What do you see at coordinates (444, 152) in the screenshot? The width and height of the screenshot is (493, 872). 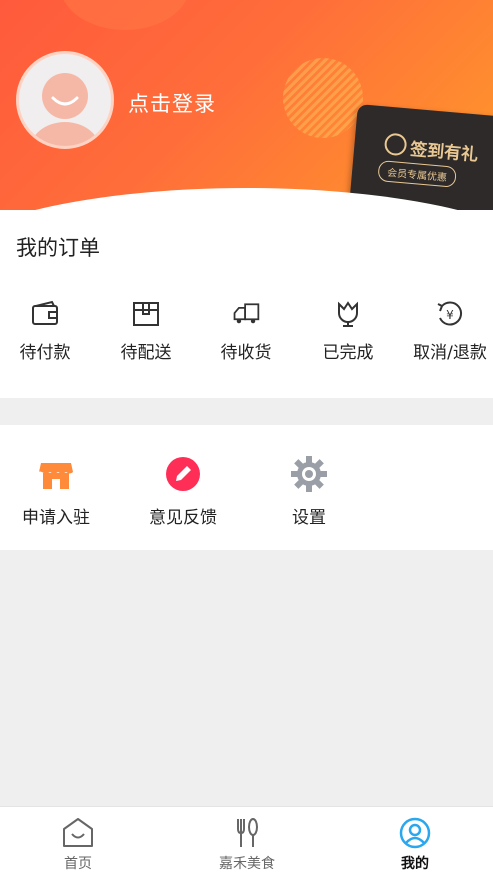 I see `signin-title: 签到有礼` at bounding box center [444, 152].